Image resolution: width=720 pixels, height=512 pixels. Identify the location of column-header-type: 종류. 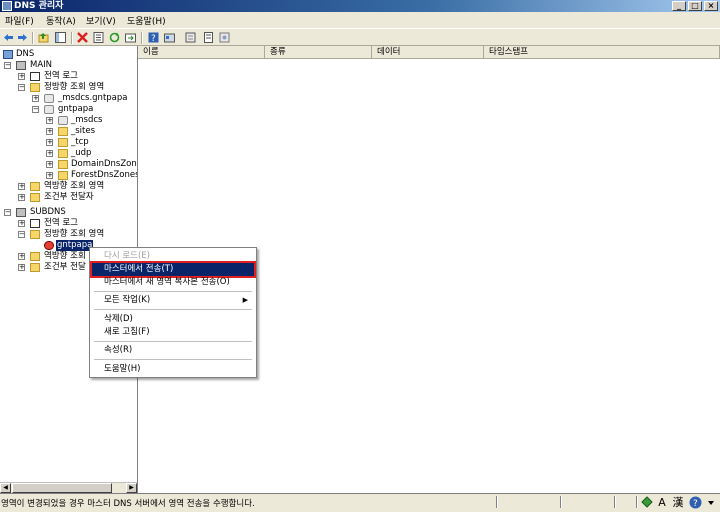
(318, 52).